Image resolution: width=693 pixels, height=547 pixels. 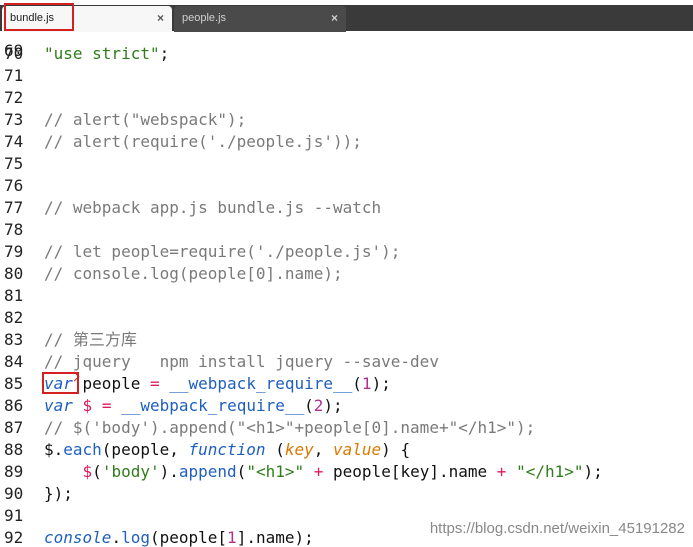 I want to click on code-text: var $ = __webpack_require__(2);, so click(x=193, y=406).